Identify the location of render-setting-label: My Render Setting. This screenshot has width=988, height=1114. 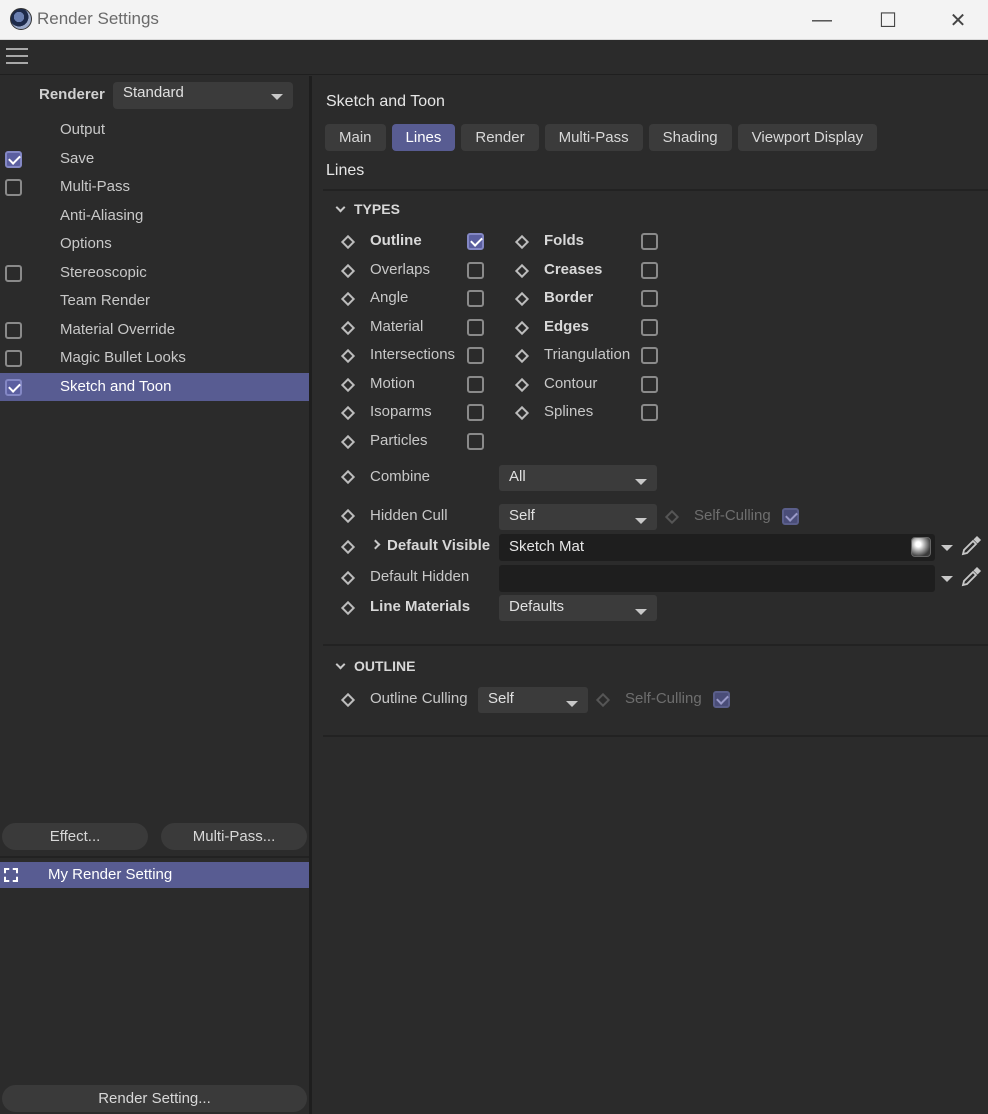
(110, 874).